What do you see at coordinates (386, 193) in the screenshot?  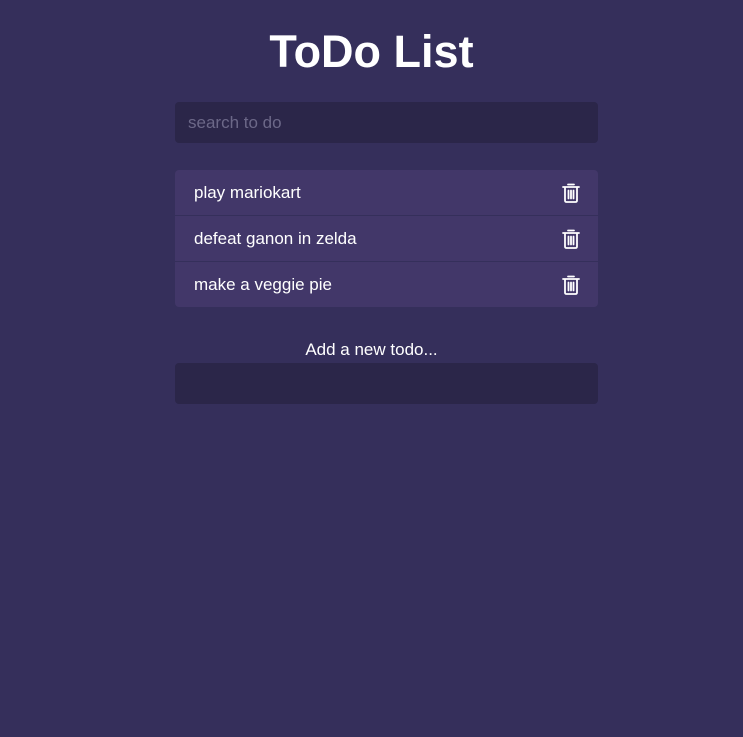 I see `todo-item: play mariokart` at bounding box center [386, 193].